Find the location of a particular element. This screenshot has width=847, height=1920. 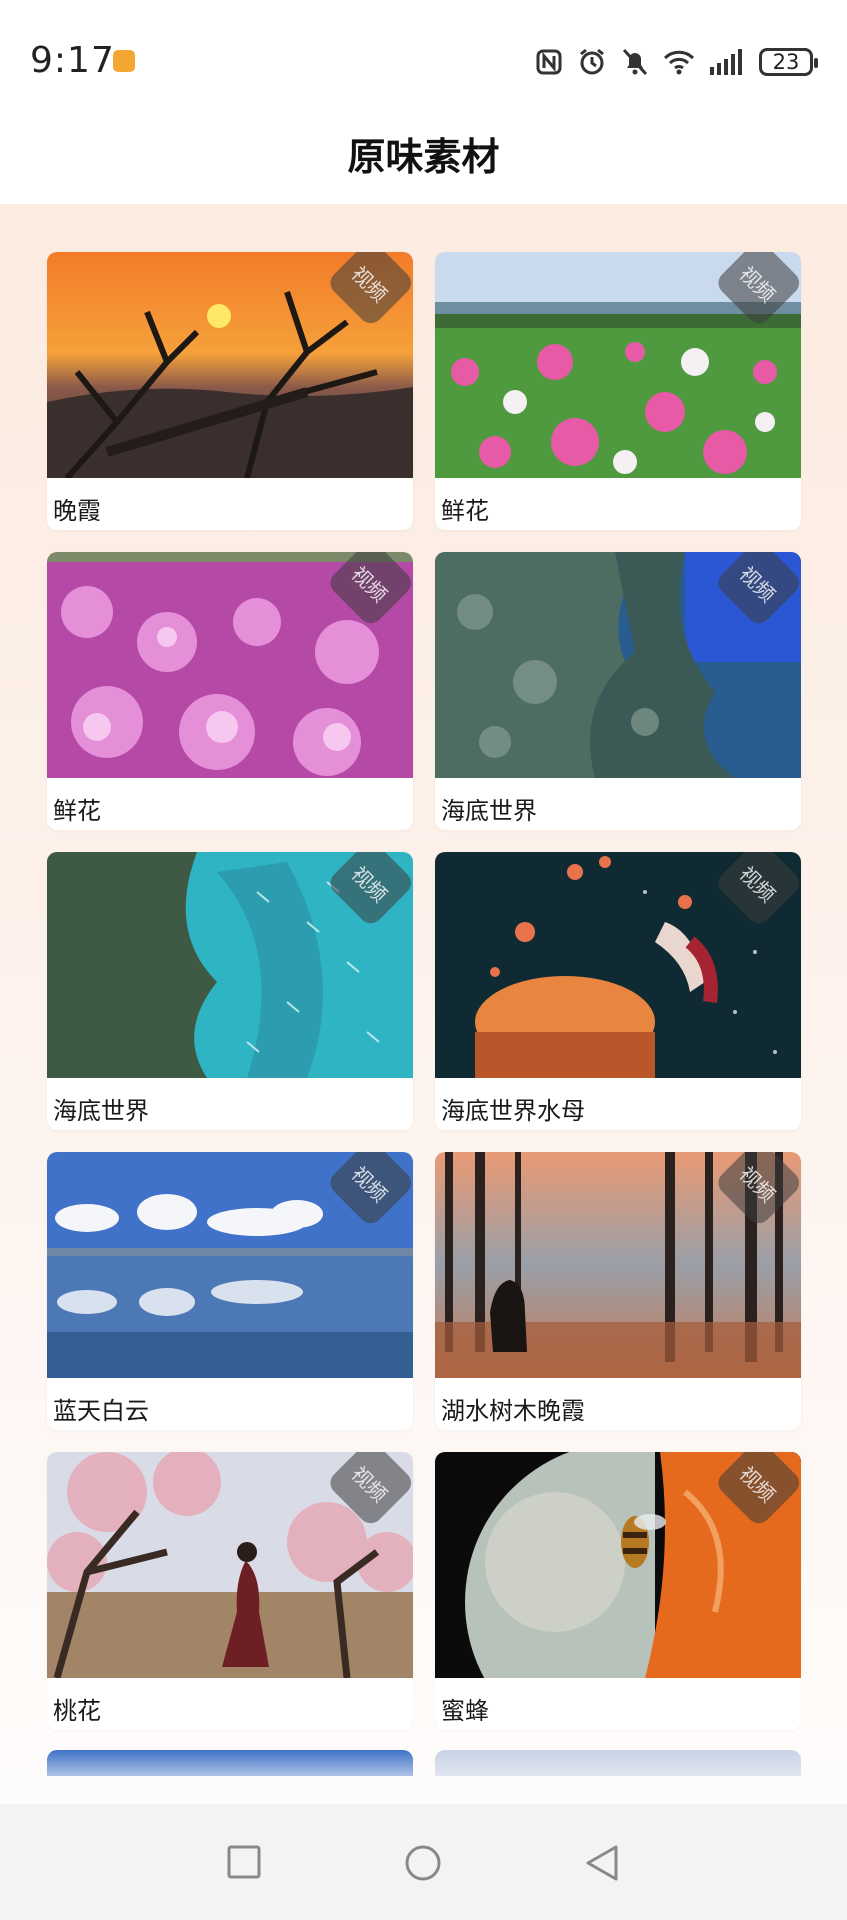

material-card: 视频 蜜蜂 is located at coordinates (618, 1591).